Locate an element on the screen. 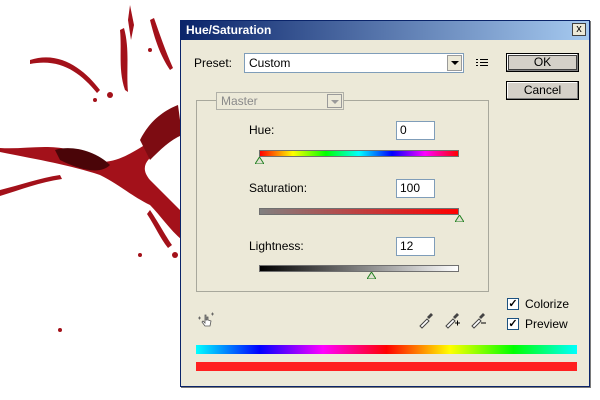 The height and width of the screenshot is (400, 600). cancel-button: Cancel is located at coordinates (542, 90).